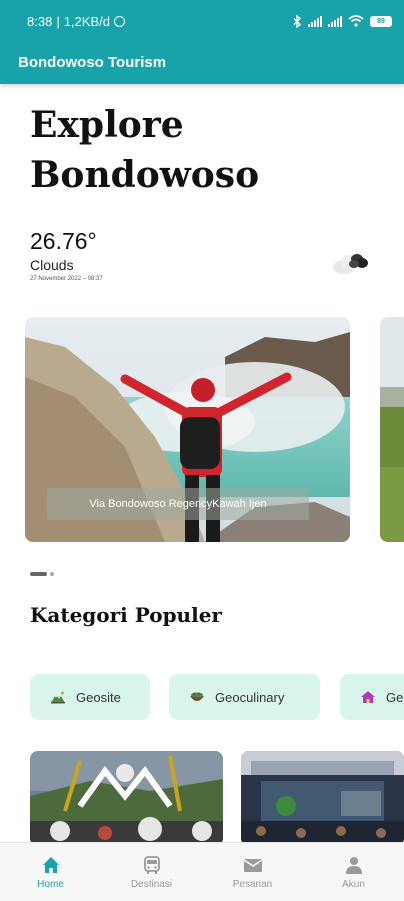 The width and height of the screenshot is (404, 901). I want to click on bottom-navigation: Home Destinasi Pesanan Akun, so click(202, 871).